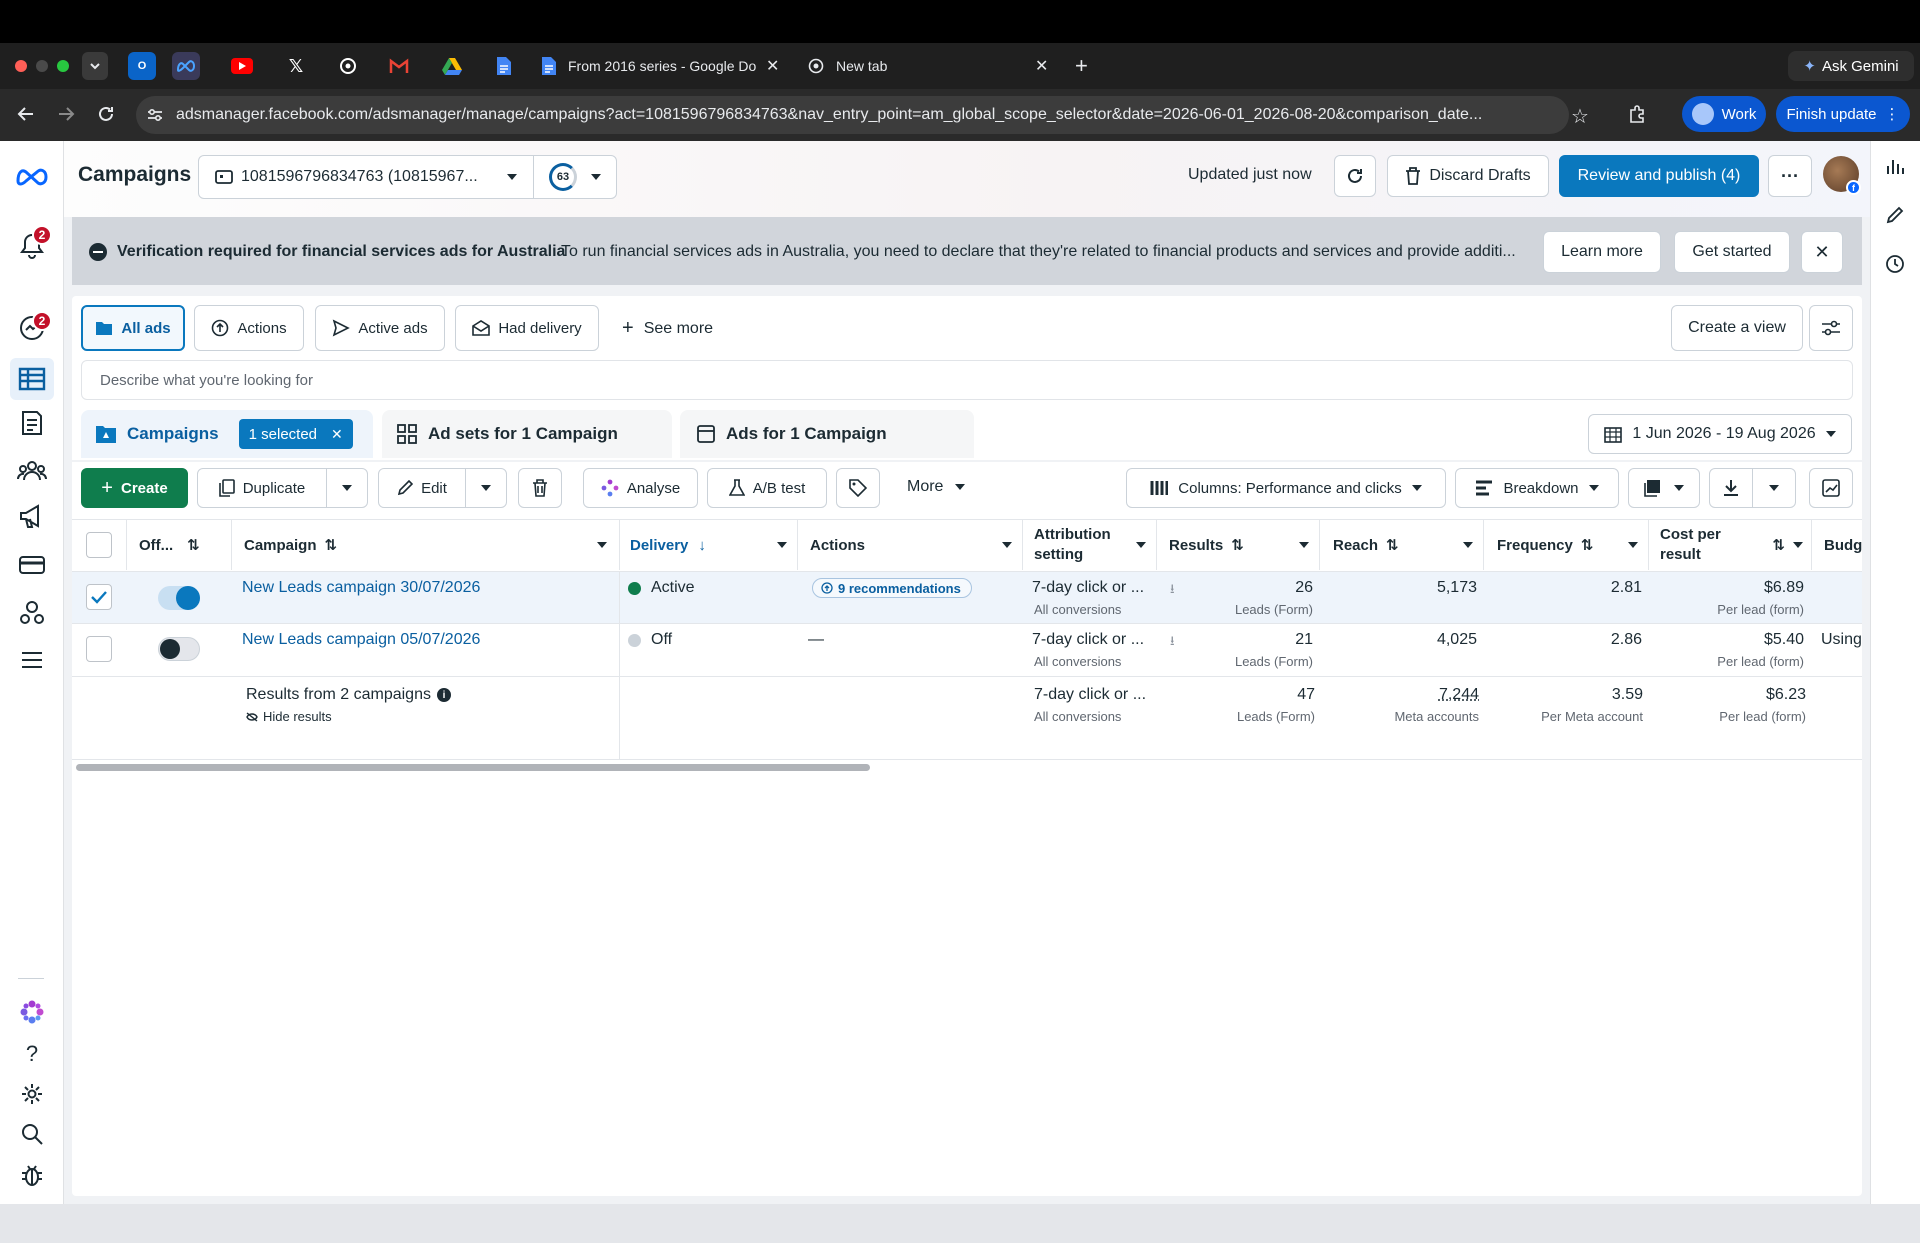 The width and height of the screenshot is (1920, 1243). Describe the element at coordinates (1081, 66) in the screenshot. I see `new-tab-button: +` at that location.